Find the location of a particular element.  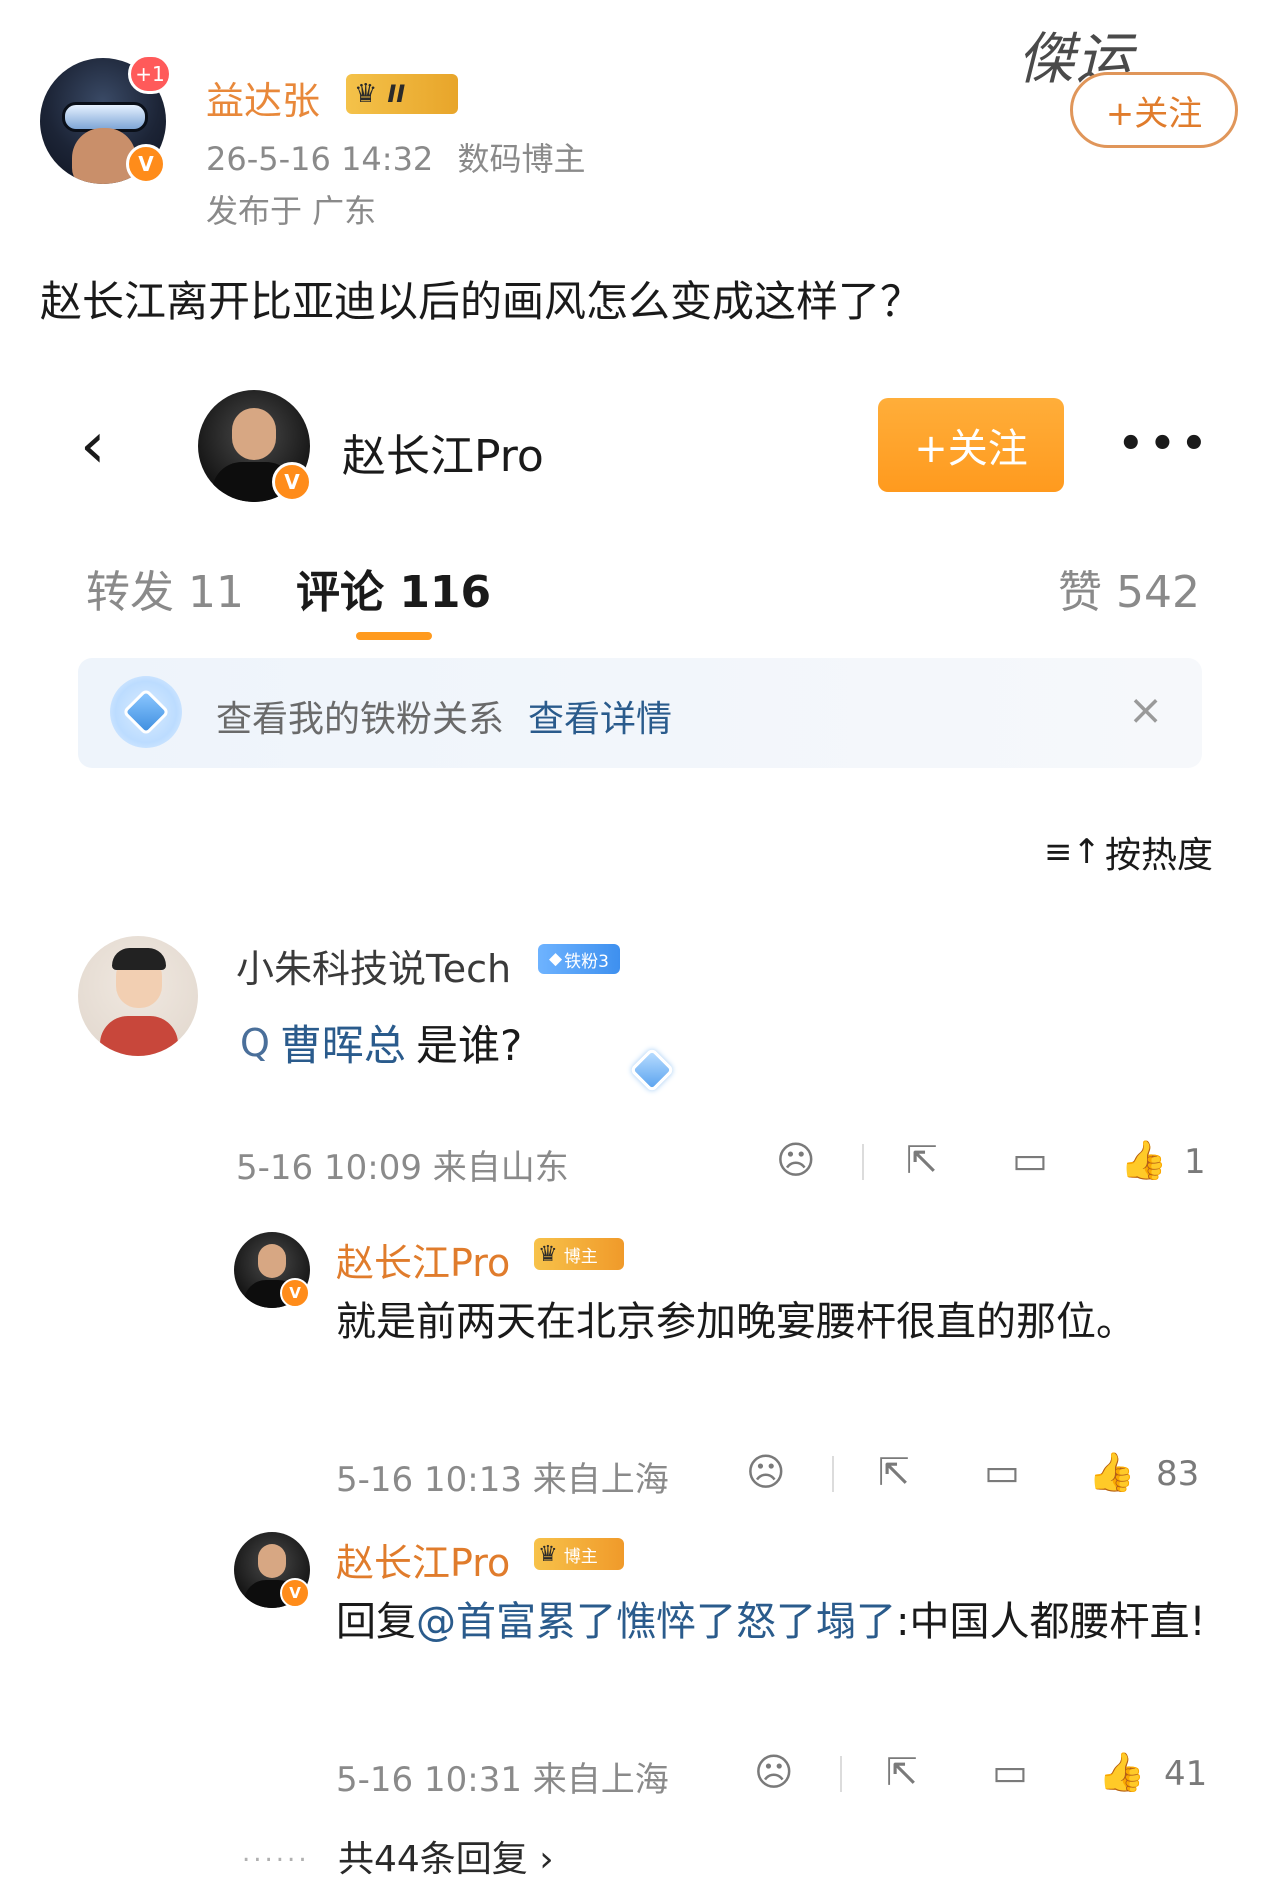

diamond-sticker-icon is located at coordinates (652, 1070).